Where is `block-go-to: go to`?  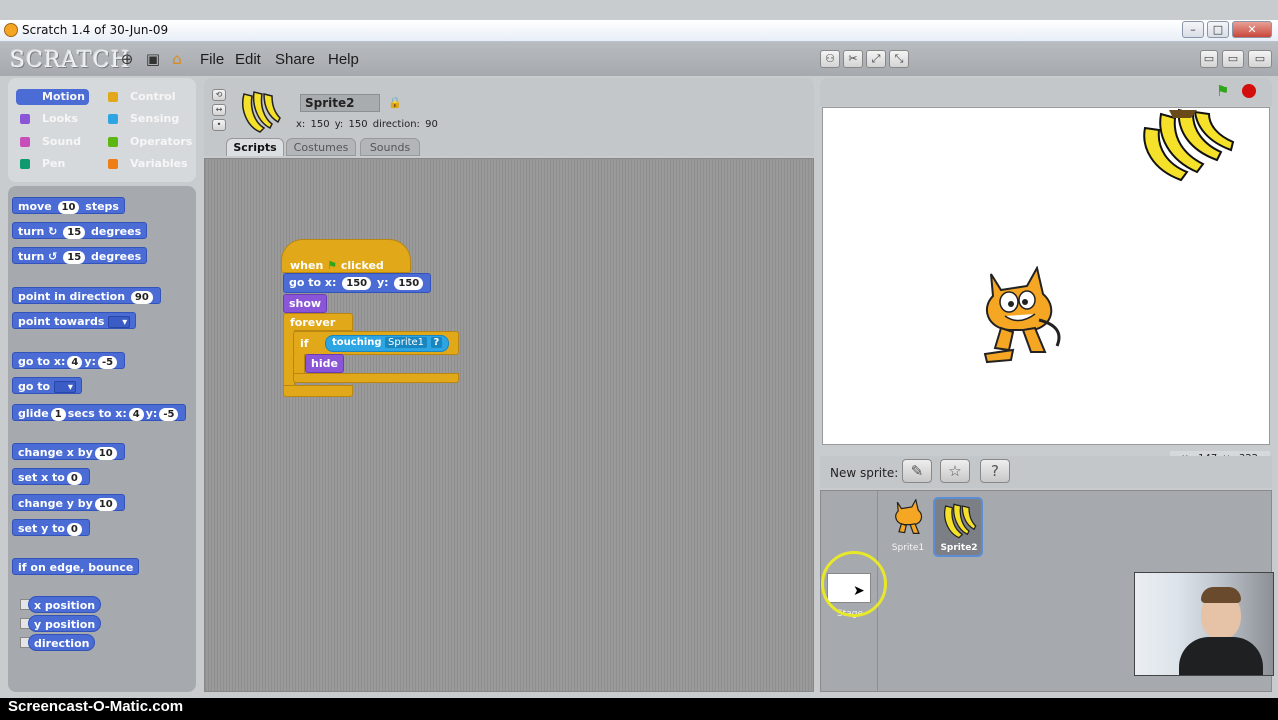
block-go-to: go to is located at coordinates (47, 386).